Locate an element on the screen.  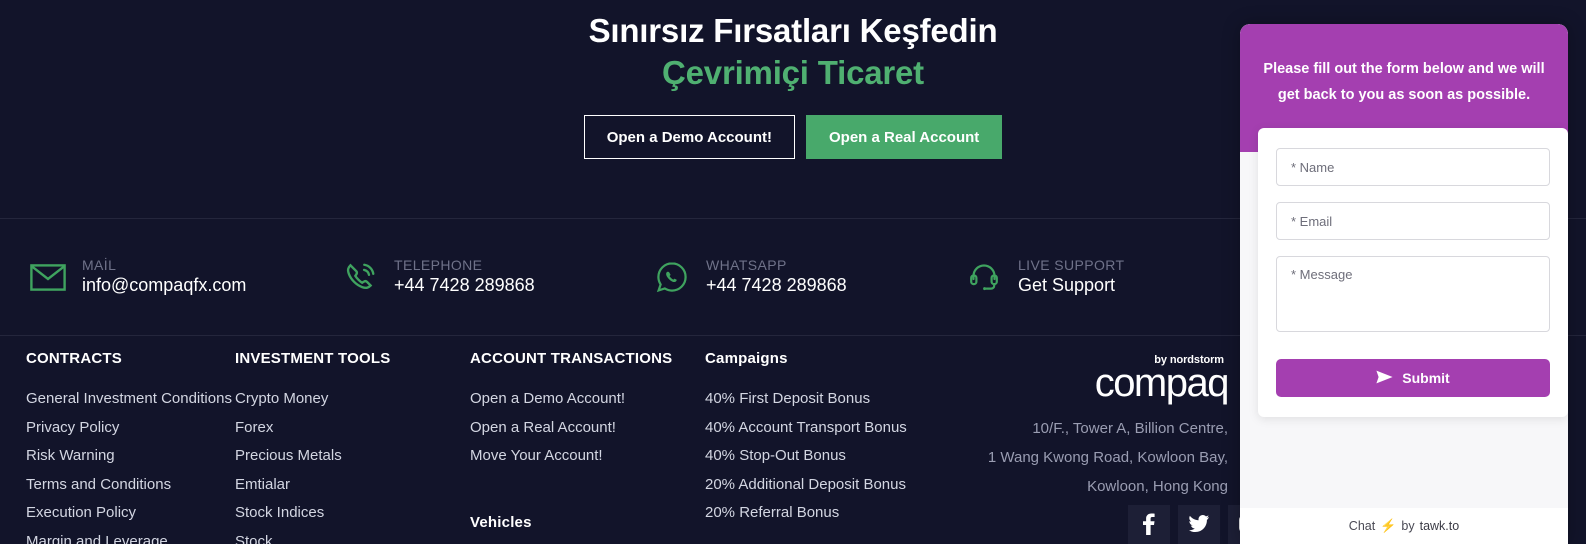
hero-button-group: Open a Demo Account! Open a Real Account is located at coordinates (793, 137).